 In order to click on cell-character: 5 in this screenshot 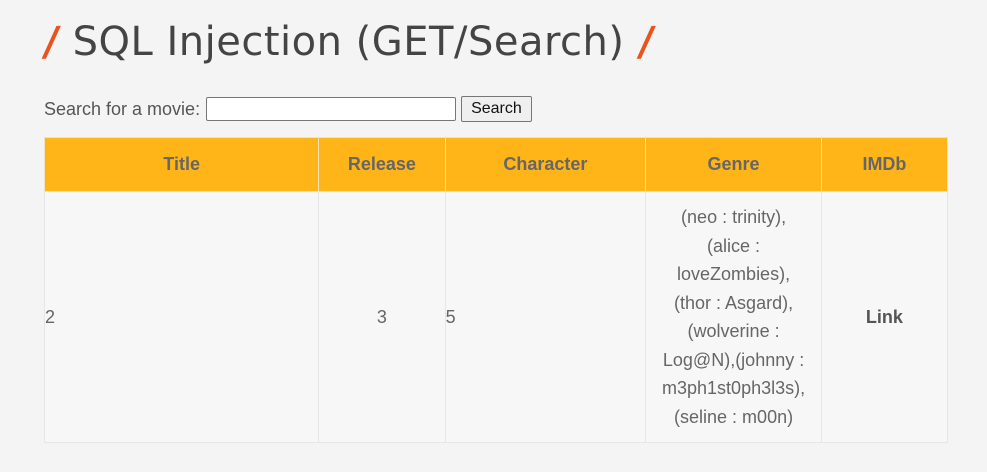, I will do `click(545, 317)`.